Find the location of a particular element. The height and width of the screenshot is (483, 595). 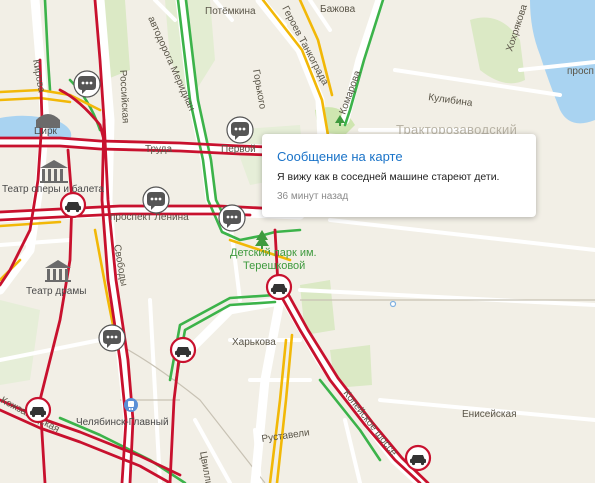

street-label-bazhova: Бажова is located at coordinates (338, 9).